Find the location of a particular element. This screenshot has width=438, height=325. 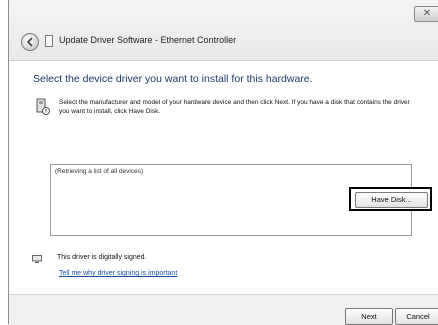

close-icon: ✕ is located at coordinates (427, 13).